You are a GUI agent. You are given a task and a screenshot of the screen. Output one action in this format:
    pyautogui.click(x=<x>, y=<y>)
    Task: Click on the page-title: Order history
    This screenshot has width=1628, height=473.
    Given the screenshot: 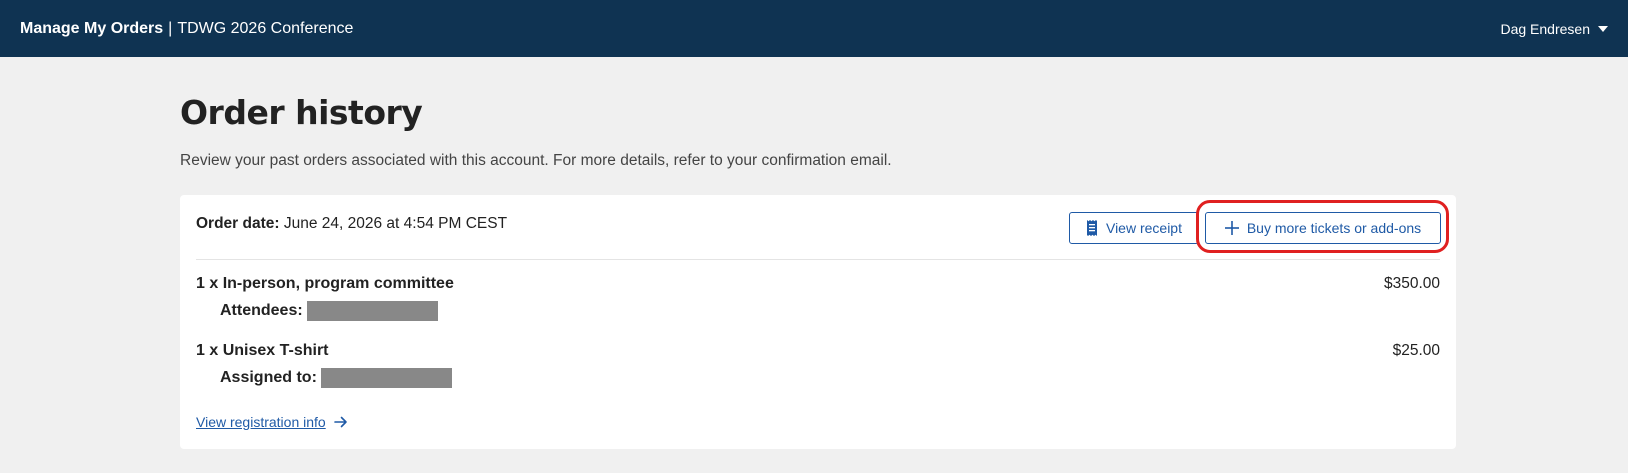 What is the action you would take?
    pyautogui.click(x=301, y=112)
    